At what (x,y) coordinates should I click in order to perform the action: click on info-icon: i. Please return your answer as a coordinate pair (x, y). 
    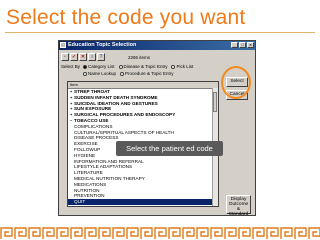
    Looking at the image, I should click on (92, 57).